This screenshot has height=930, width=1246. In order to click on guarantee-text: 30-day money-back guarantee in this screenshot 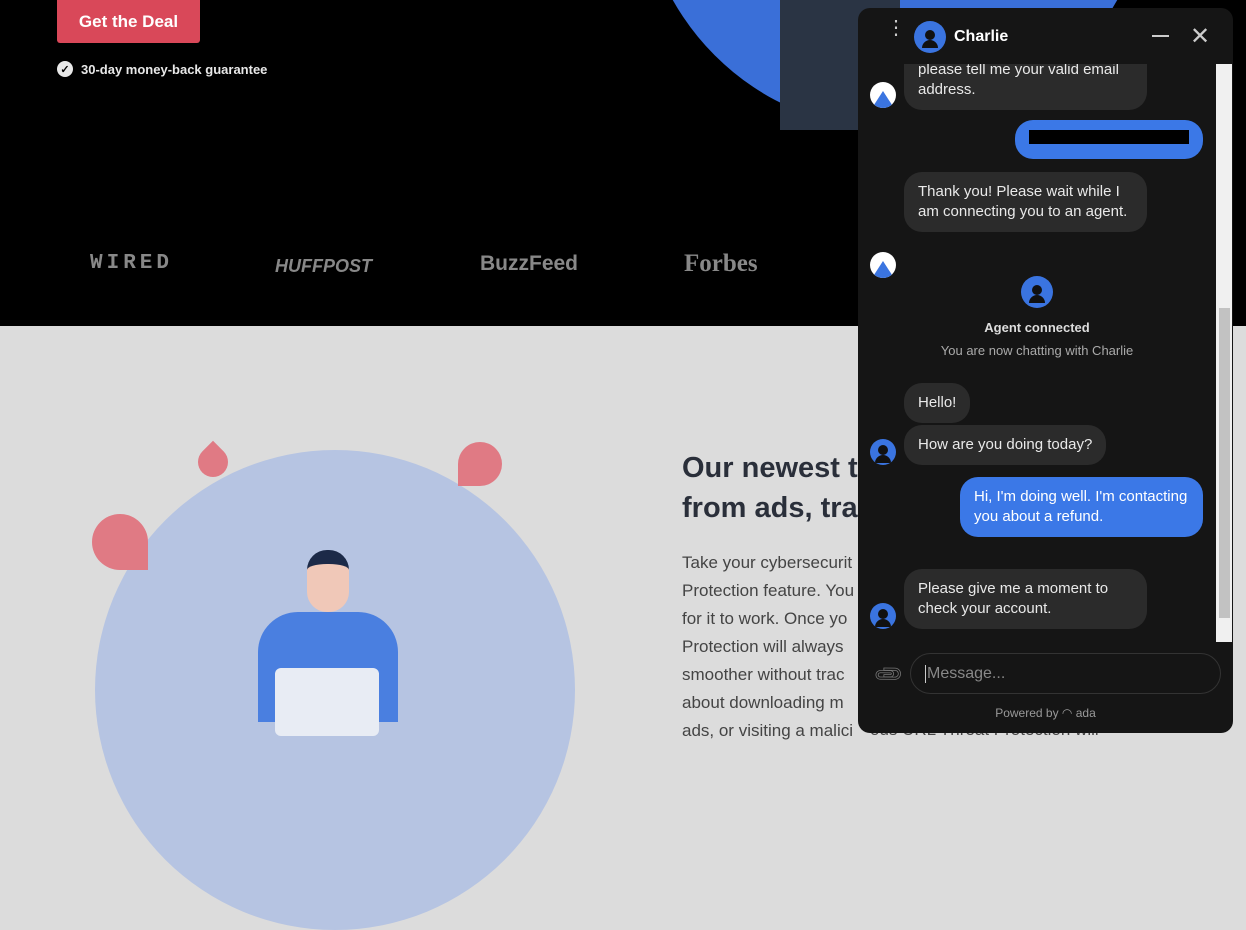, I will do `click(174, 69)`.